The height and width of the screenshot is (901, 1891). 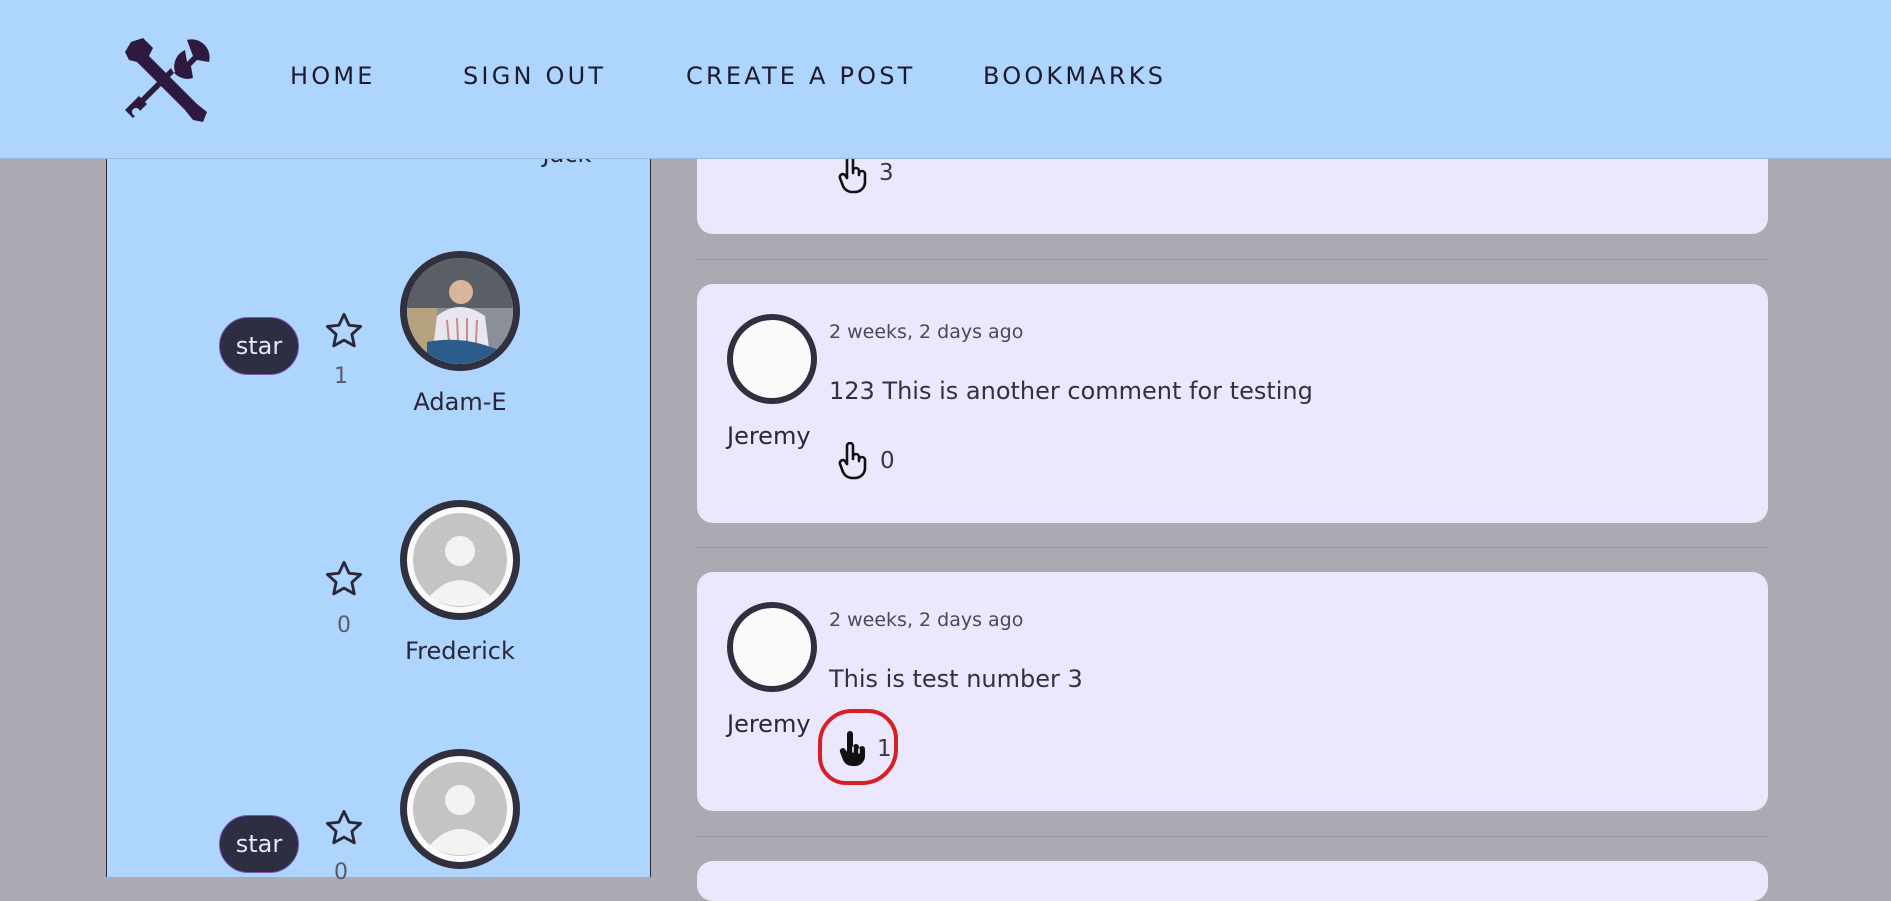 I want to click on like-count: 3, so click(x=886, y=173).